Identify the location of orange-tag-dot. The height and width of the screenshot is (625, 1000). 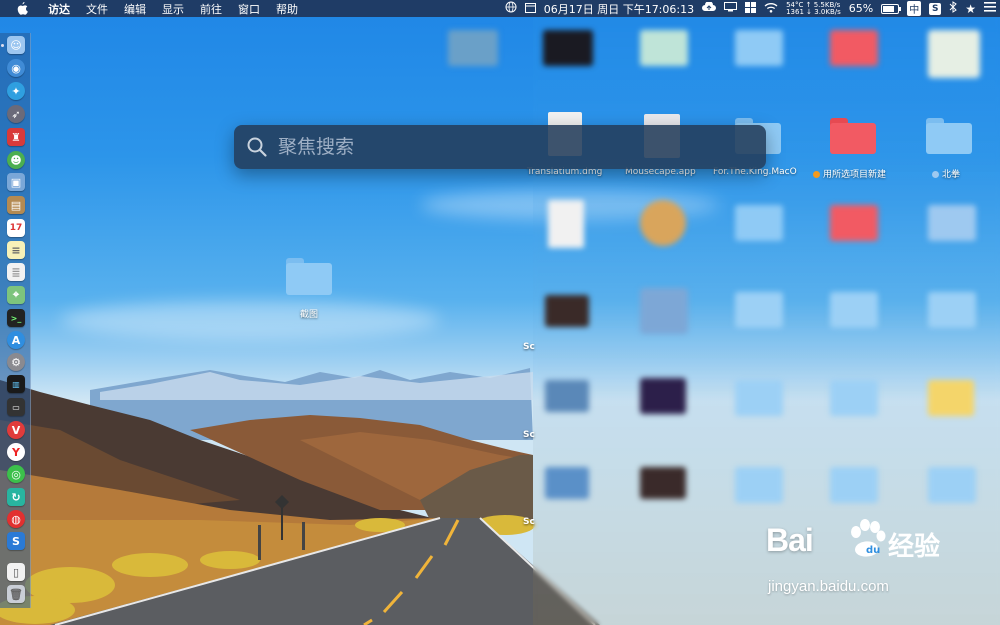
(816, 174).